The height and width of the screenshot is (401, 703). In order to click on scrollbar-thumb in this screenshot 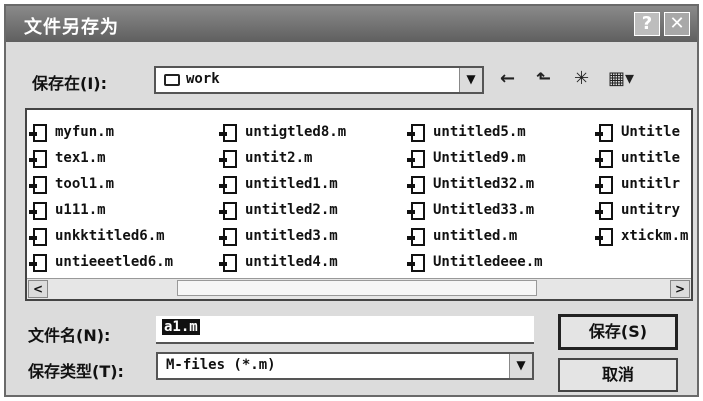, I will do `click(357, 288)`.